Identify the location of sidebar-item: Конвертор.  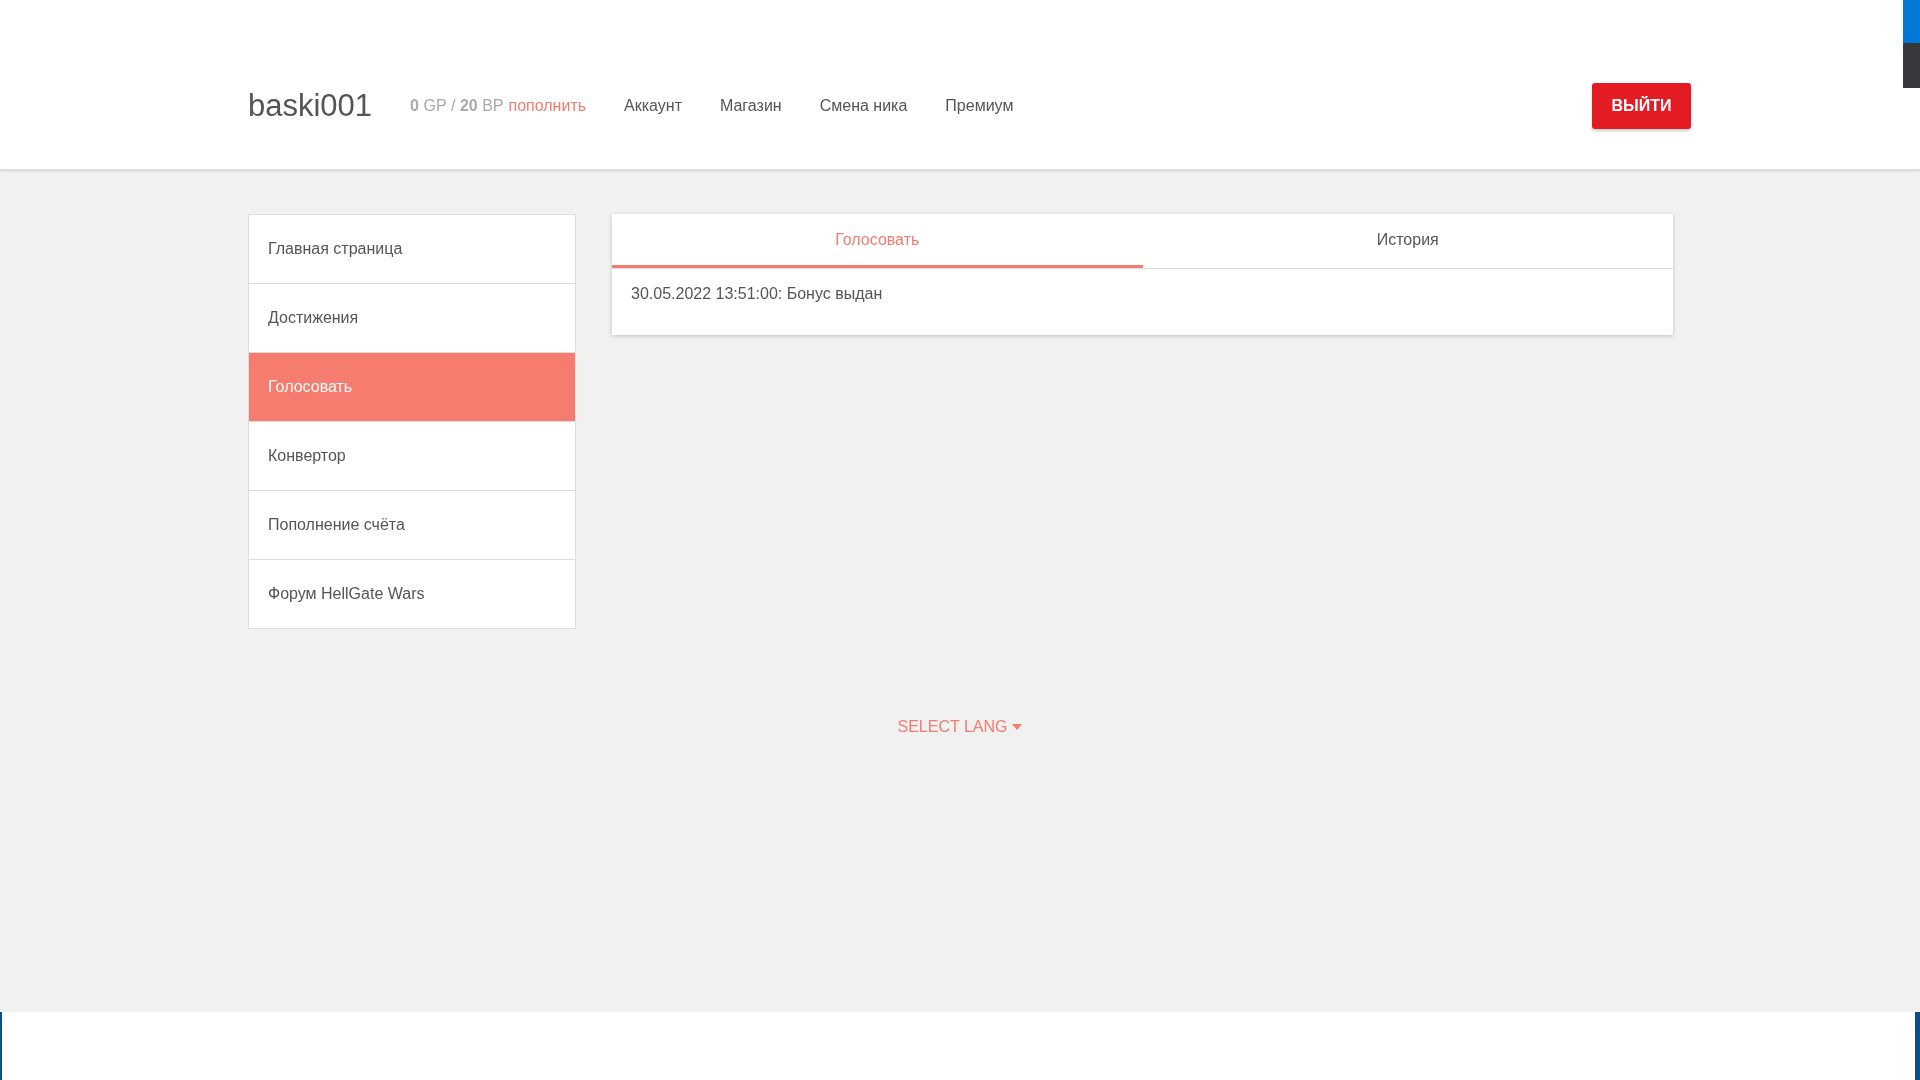
(412, 456).